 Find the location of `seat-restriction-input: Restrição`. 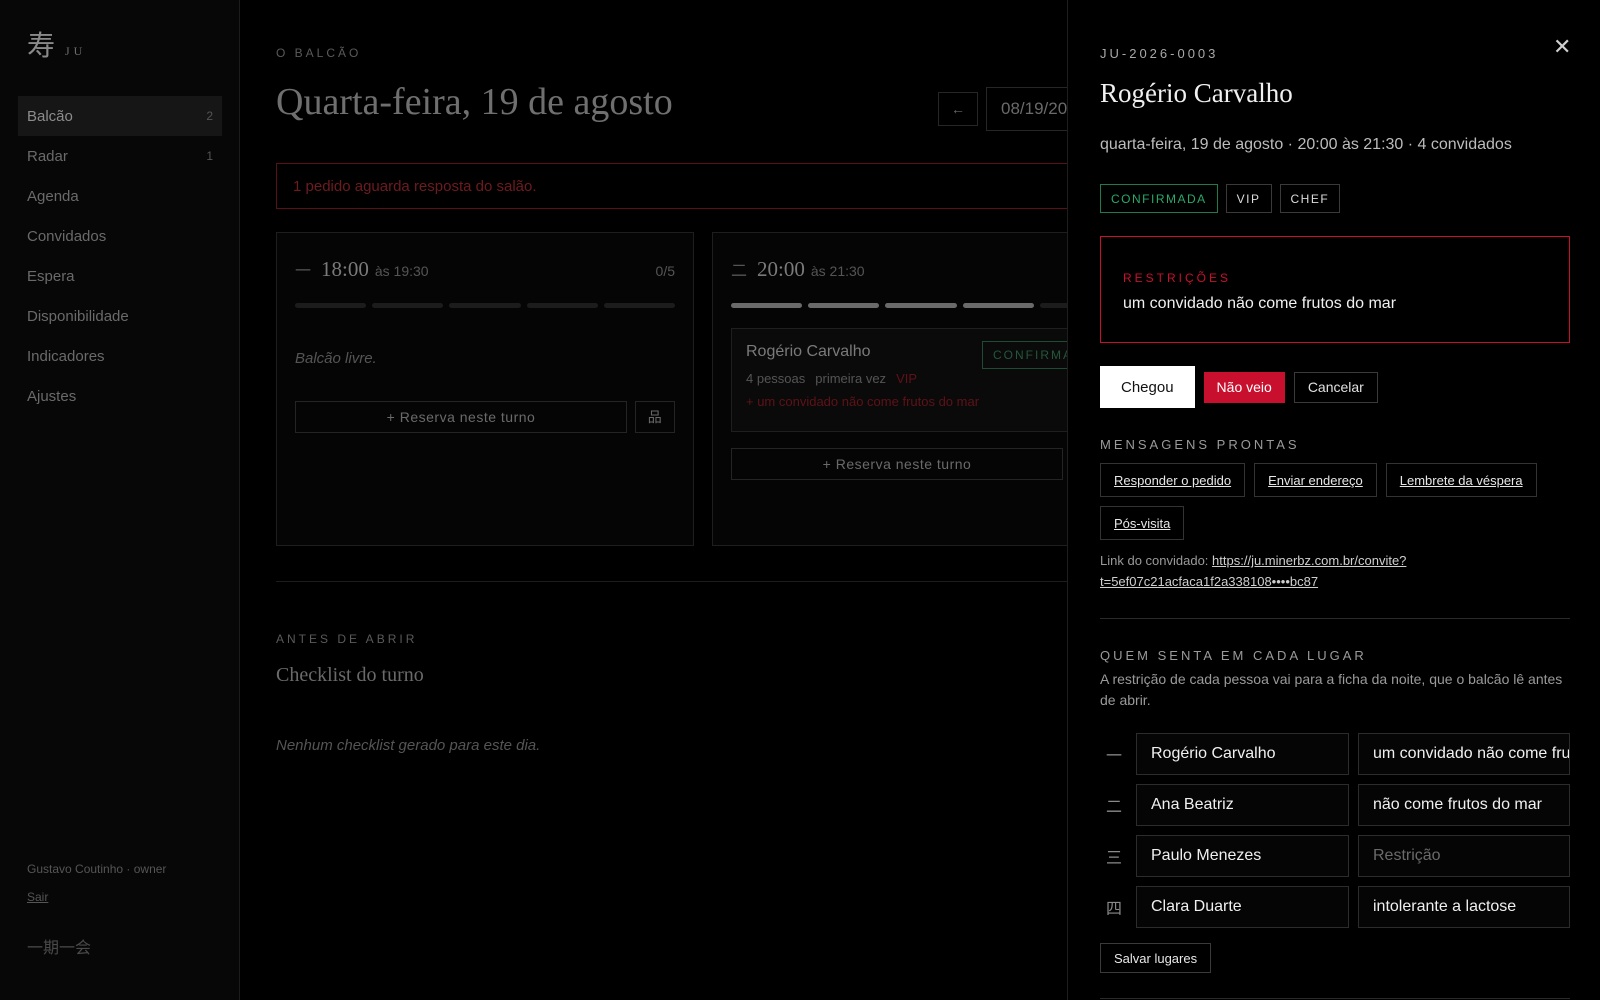

seat-restriction-input: Restrição is located at coordinates (1464, 855).